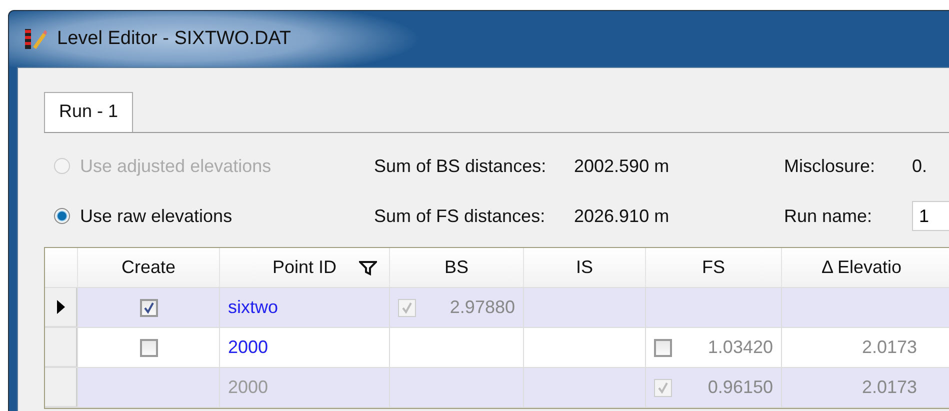 Image resolution: width=949 pixels, height=411 pixels. I want to click on column-header: BS, so click(456, 267).